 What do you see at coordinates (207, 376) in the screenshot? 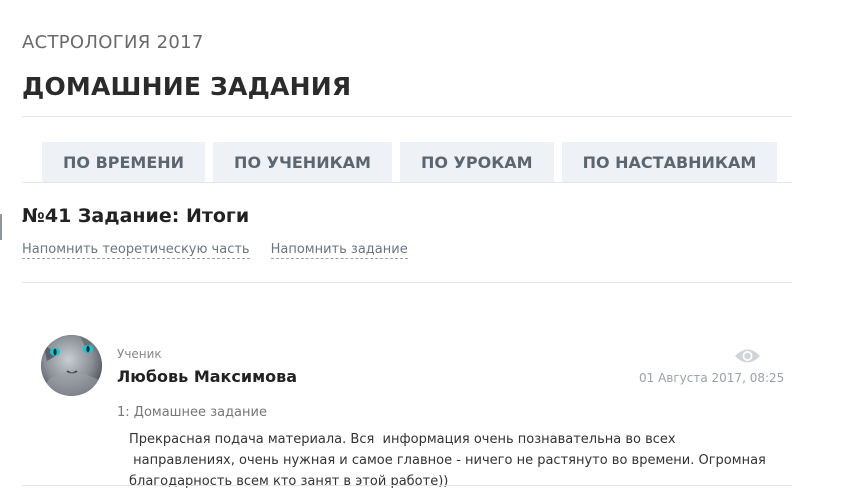
I see `student-name: Любовь Максимова` at bounding box center [207, 376].